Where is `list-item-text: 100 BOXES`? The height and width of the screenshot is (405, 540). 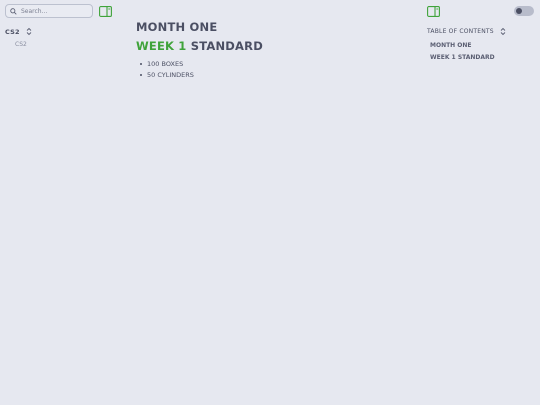 list-item-text: 100 BOXES is located at coordinates (165, 63).